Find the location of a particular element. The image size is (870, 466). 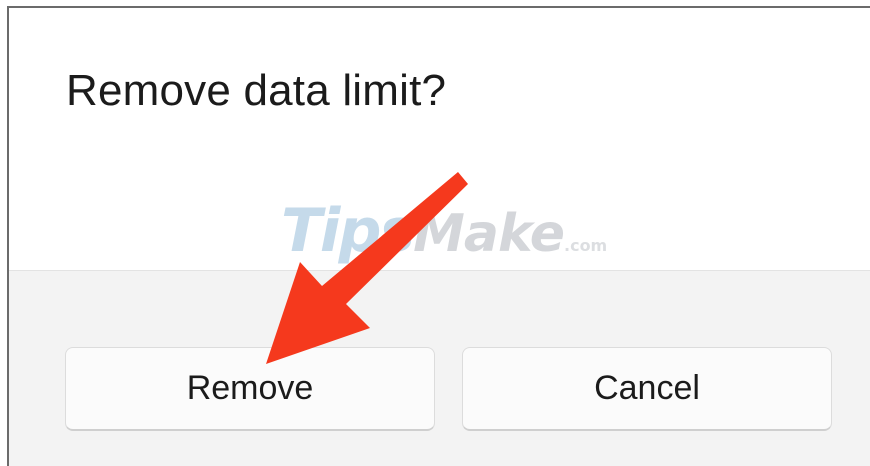

remove-button: Remove is located at coordinates (250, 389).